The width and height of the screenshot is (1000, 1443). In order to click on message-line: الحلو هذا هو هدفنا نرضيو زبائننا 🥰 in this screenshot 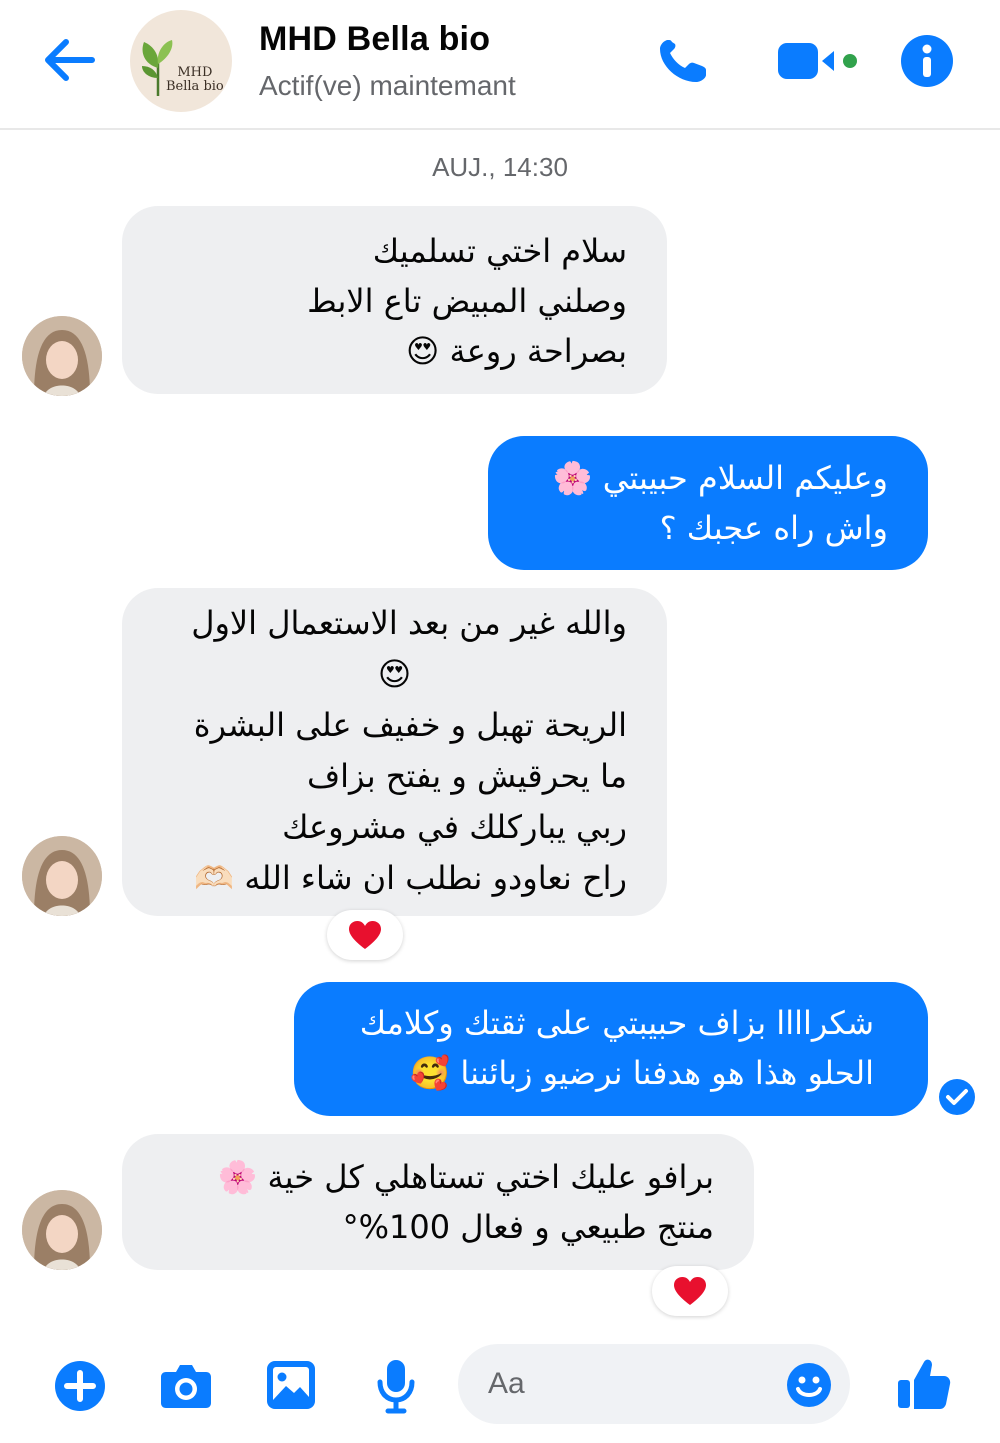, I will do `click(642, 1073)`.